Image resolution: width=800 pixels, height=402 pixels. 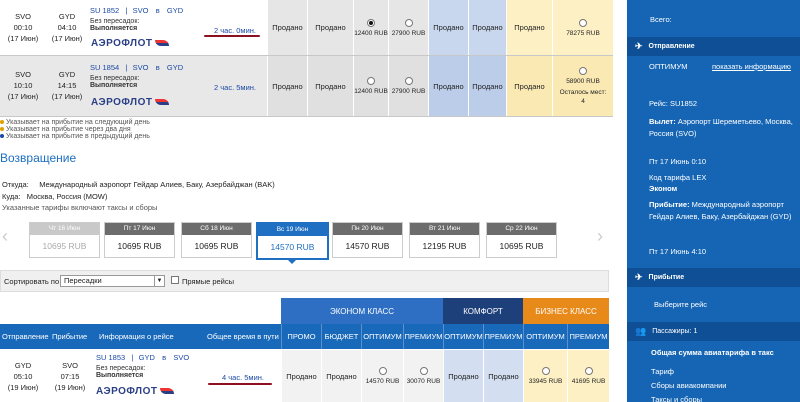 I want to click on departure-time-block: SVO 10:10 (17 Июн), so click(x=23, y=85).